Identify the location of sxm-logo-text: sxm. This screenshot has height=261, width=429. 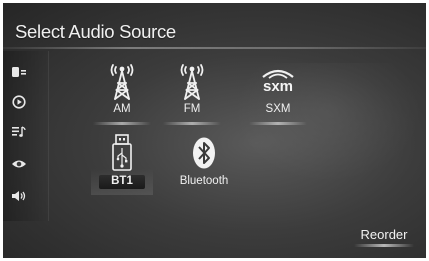
(278, 86).